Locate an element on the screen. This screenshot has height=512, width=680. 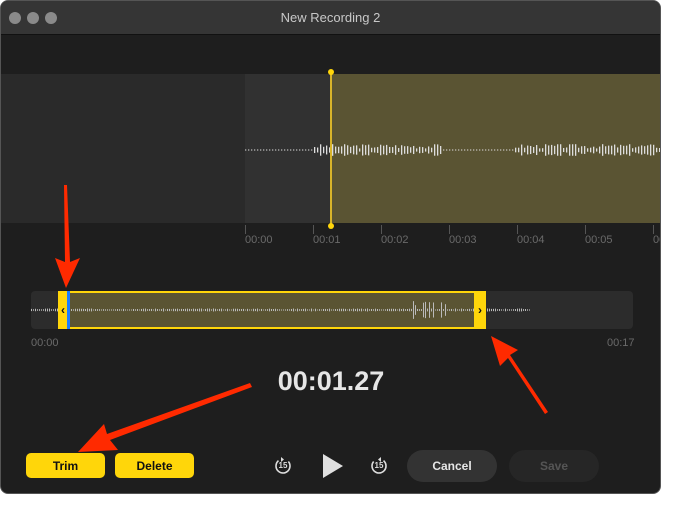
arrow-to-left-handle is located at coordinates (67, 236).